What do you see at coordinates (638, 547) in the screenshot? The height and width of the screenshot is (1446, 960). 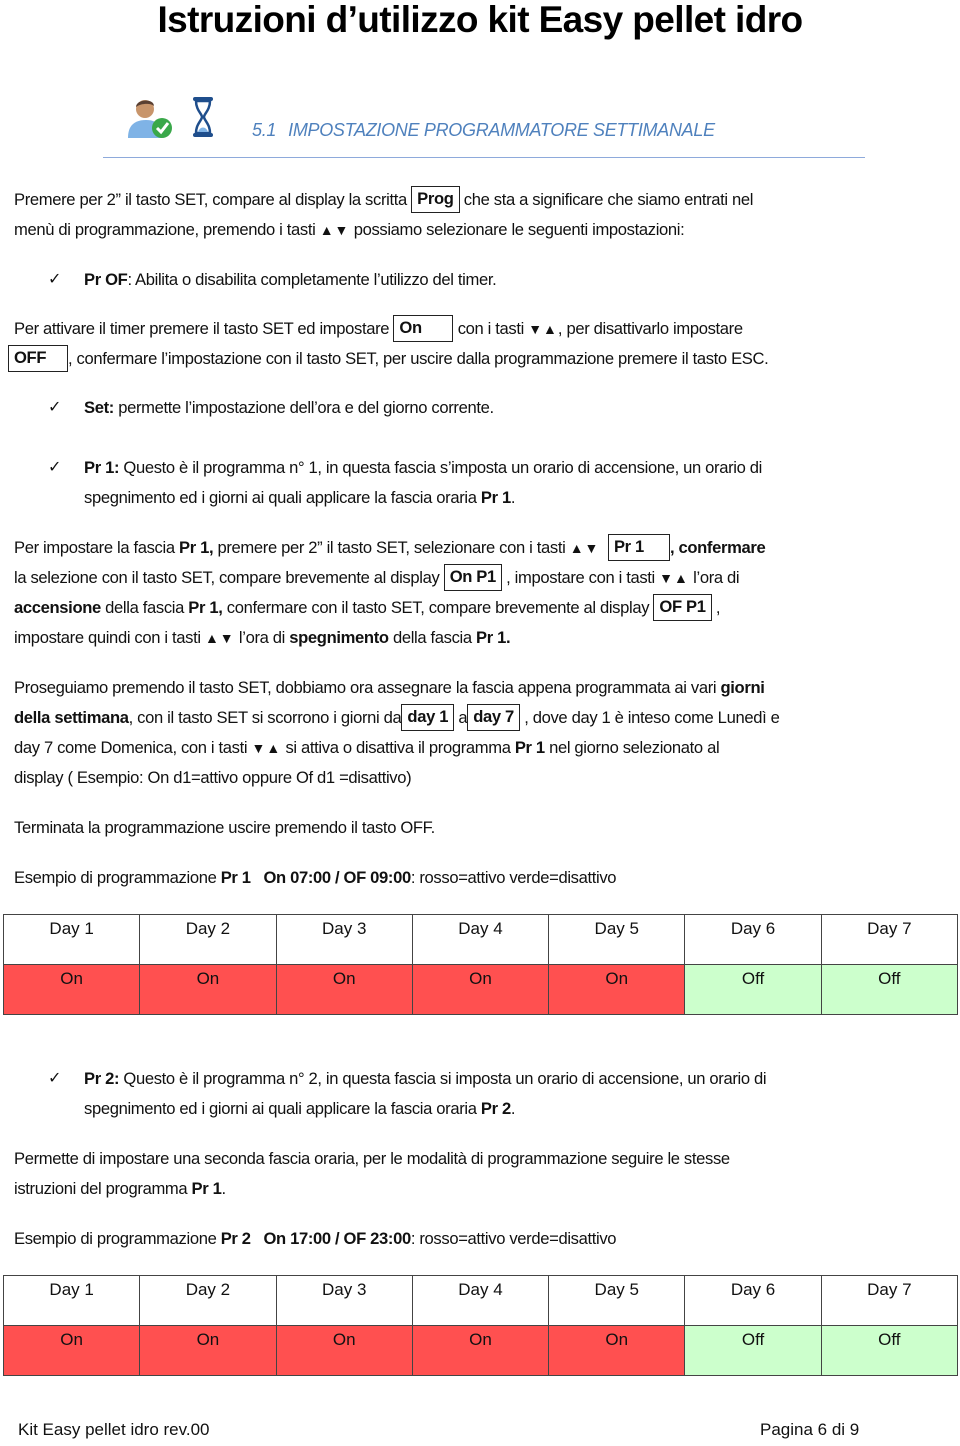 I see `display-box-pr1: Pr 1` at bounding box center [638, 547].